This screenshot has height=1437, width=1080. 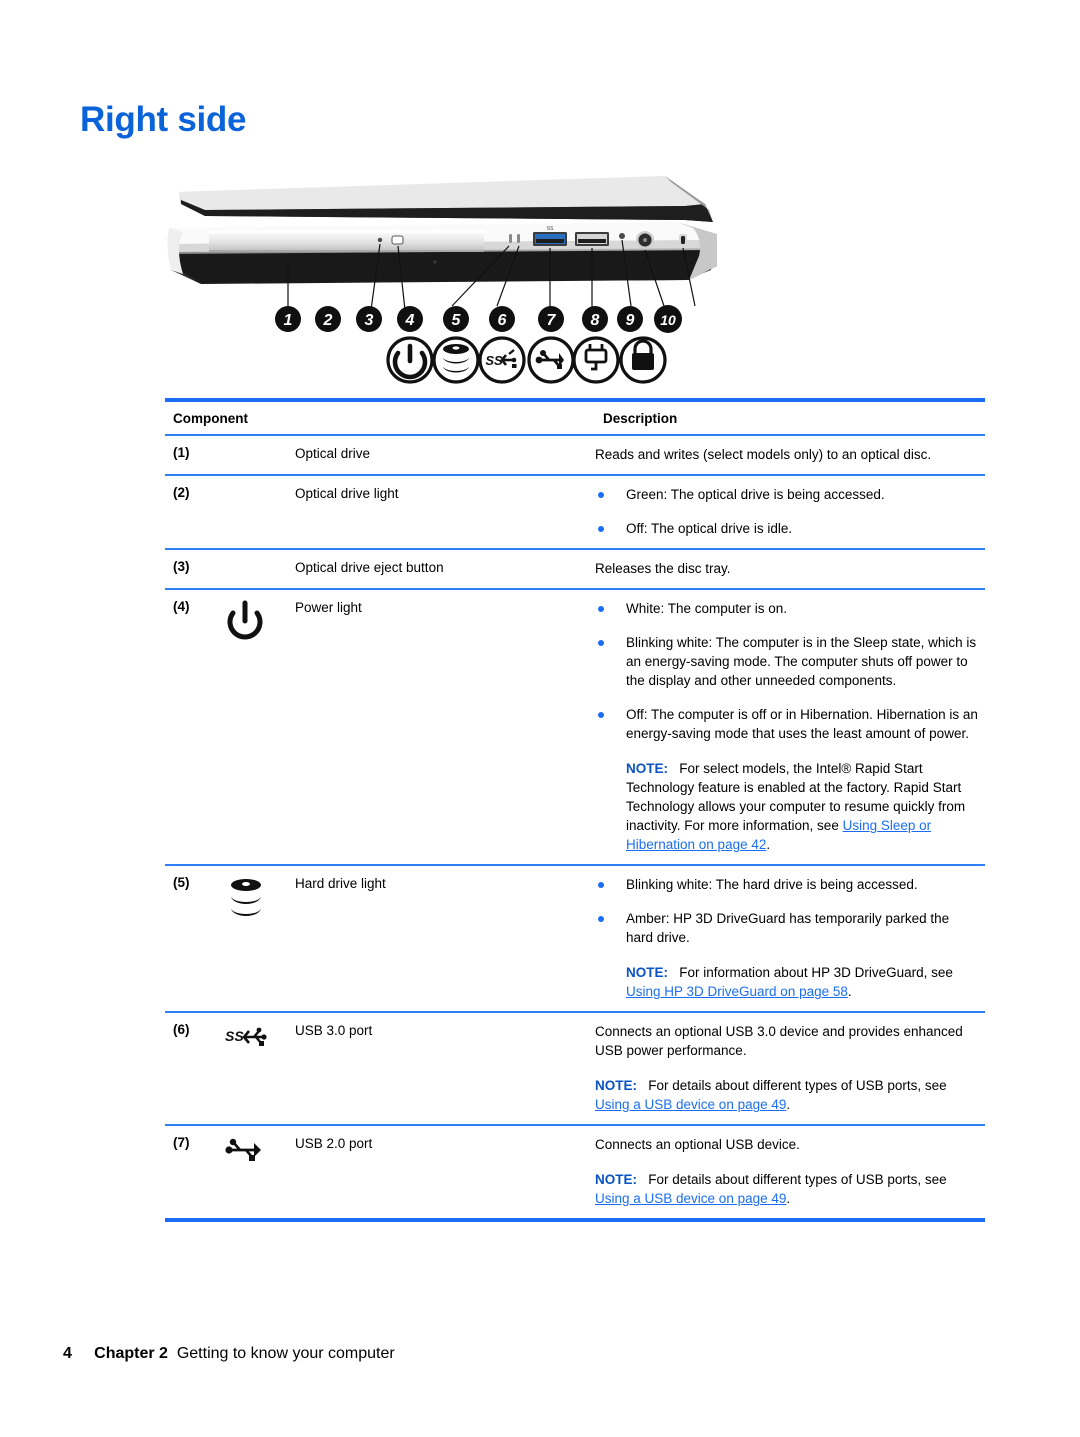 I want to click on lock-icon, so click(x=643, y=360).